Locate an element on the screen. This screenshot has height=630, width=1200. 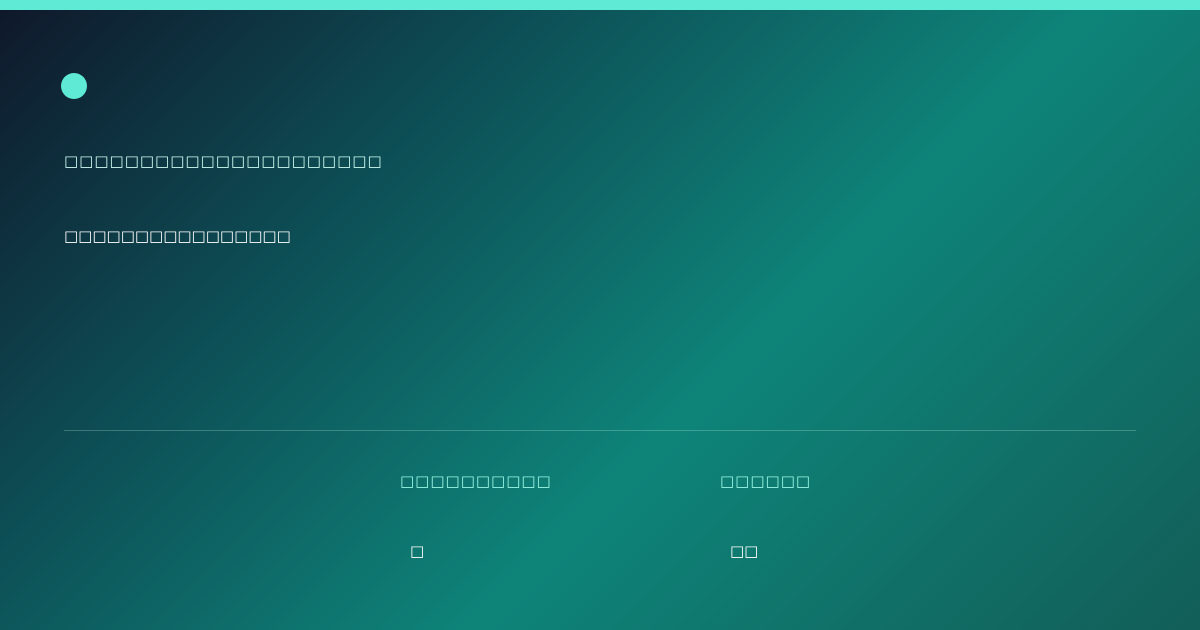
stat-label: □□□□□□□□□□ is located at coordinates (476, 481).